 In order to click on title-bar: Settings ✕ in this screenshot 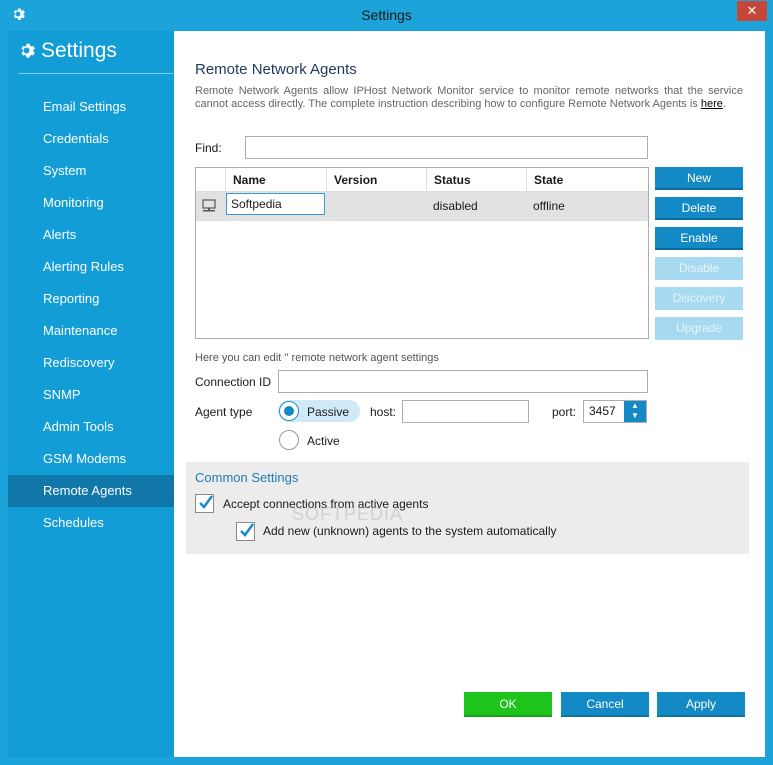, I will do `click(386, 15)`.